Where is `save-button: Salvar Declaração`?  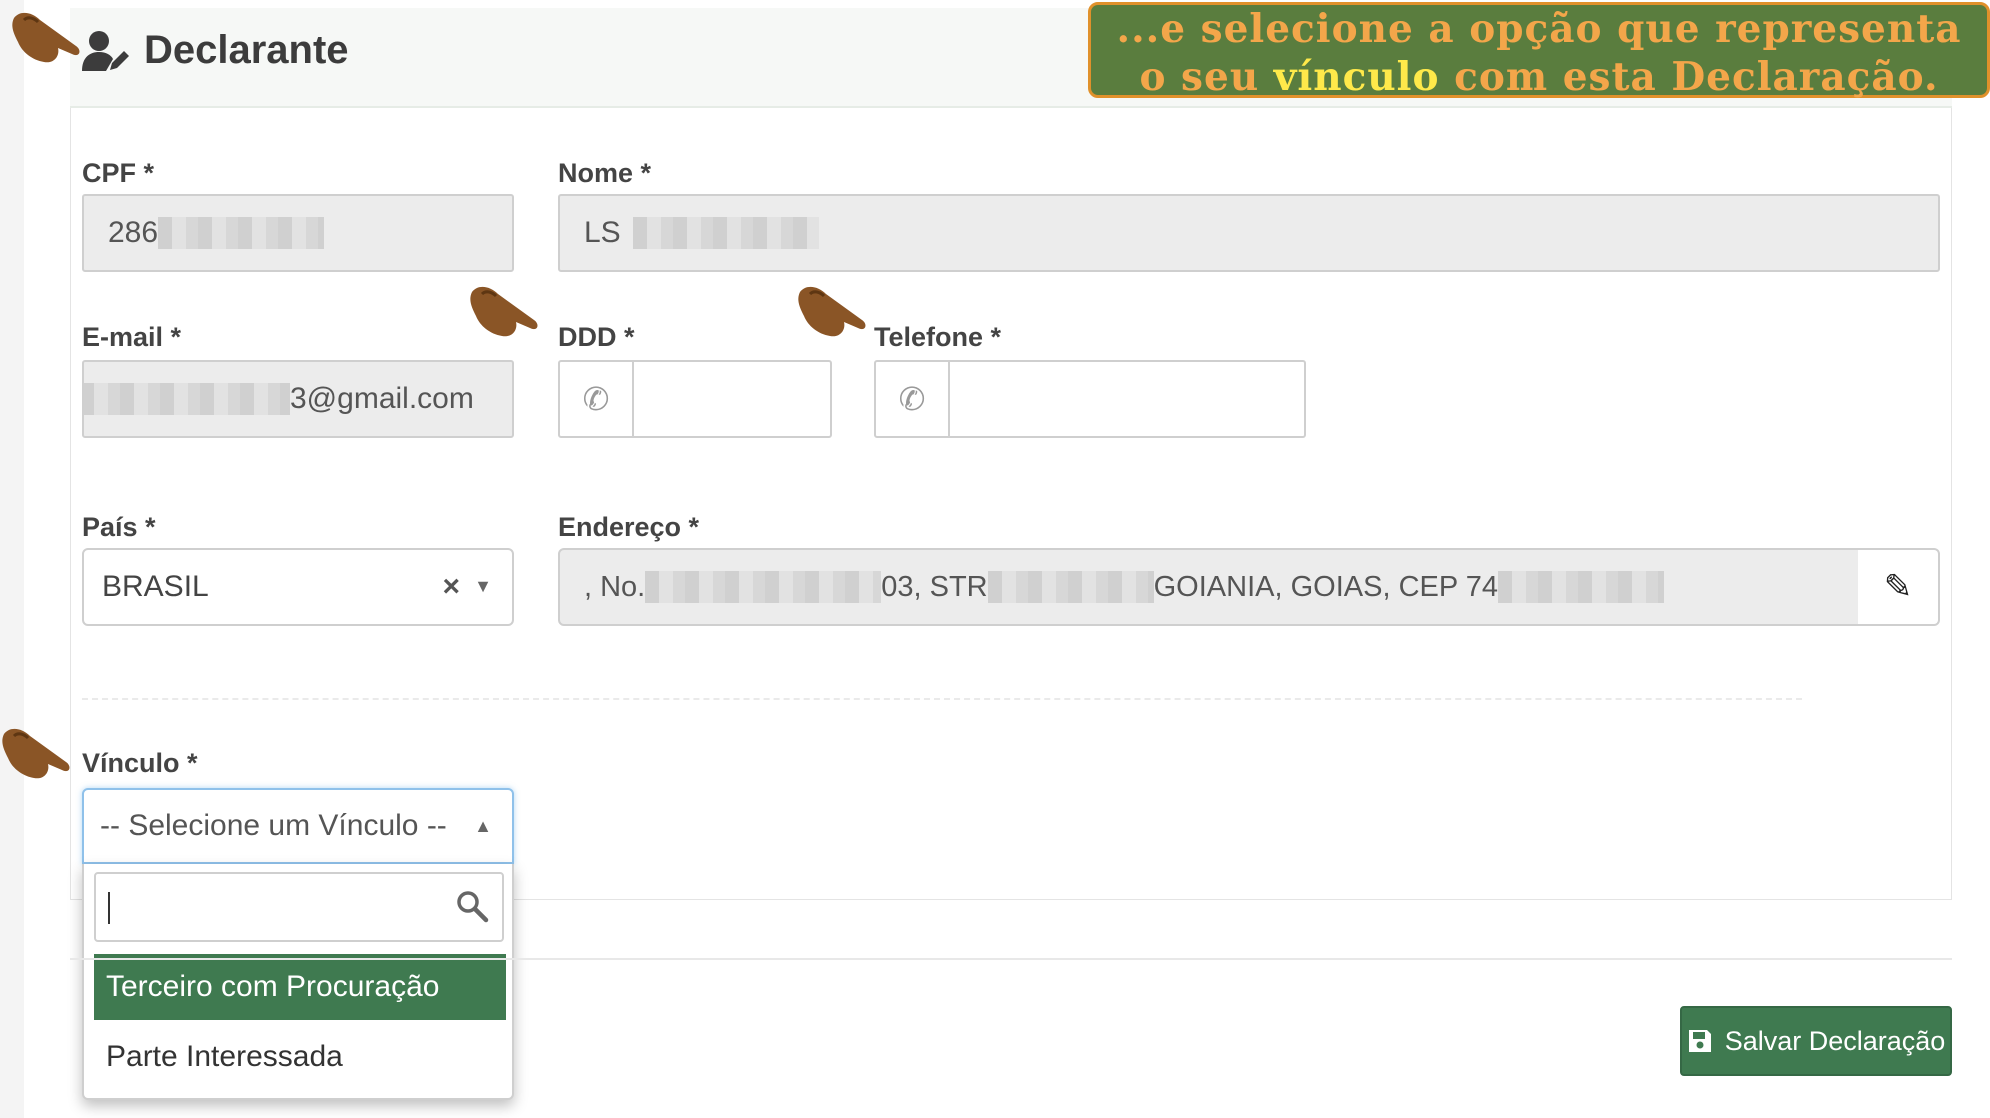 save-button: Salvar Declaração is located at coordinates (1816, 1041).